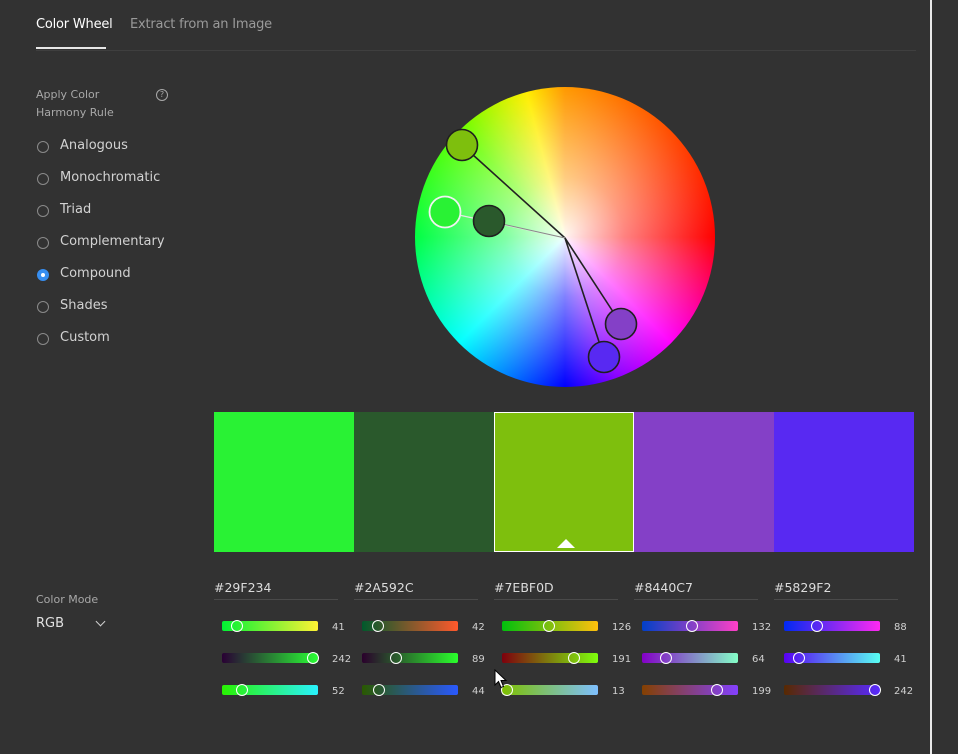 Image resolution: width=958 pixels, height=754 pixels. What do you see at coordinates (338, 691) in the screenshot?
I see `blue-value-1: 52` at bounding box center [338, 691].